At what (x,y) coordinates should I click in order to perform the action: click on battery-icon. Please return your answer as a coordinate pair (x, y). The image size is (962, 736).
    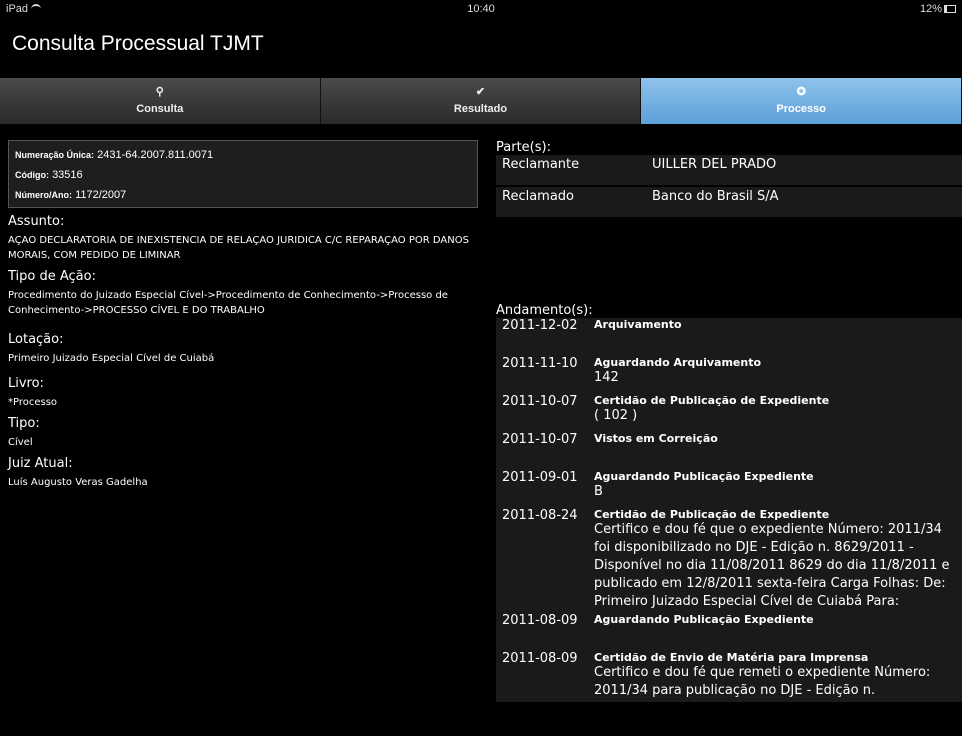
    Looking at the image, I should click on (950, 9).